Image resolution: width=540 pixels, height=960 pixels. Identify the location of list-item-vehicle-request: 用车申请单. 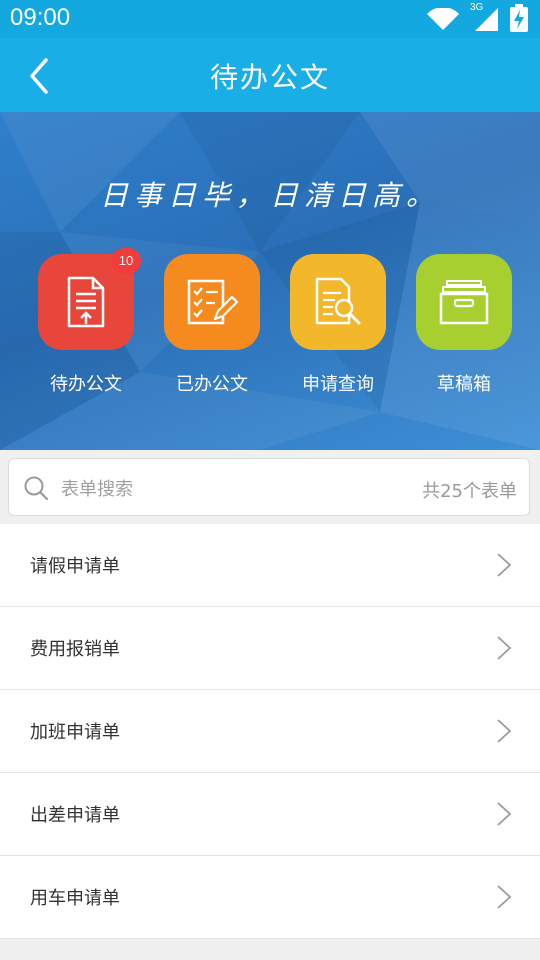
(270, 897).